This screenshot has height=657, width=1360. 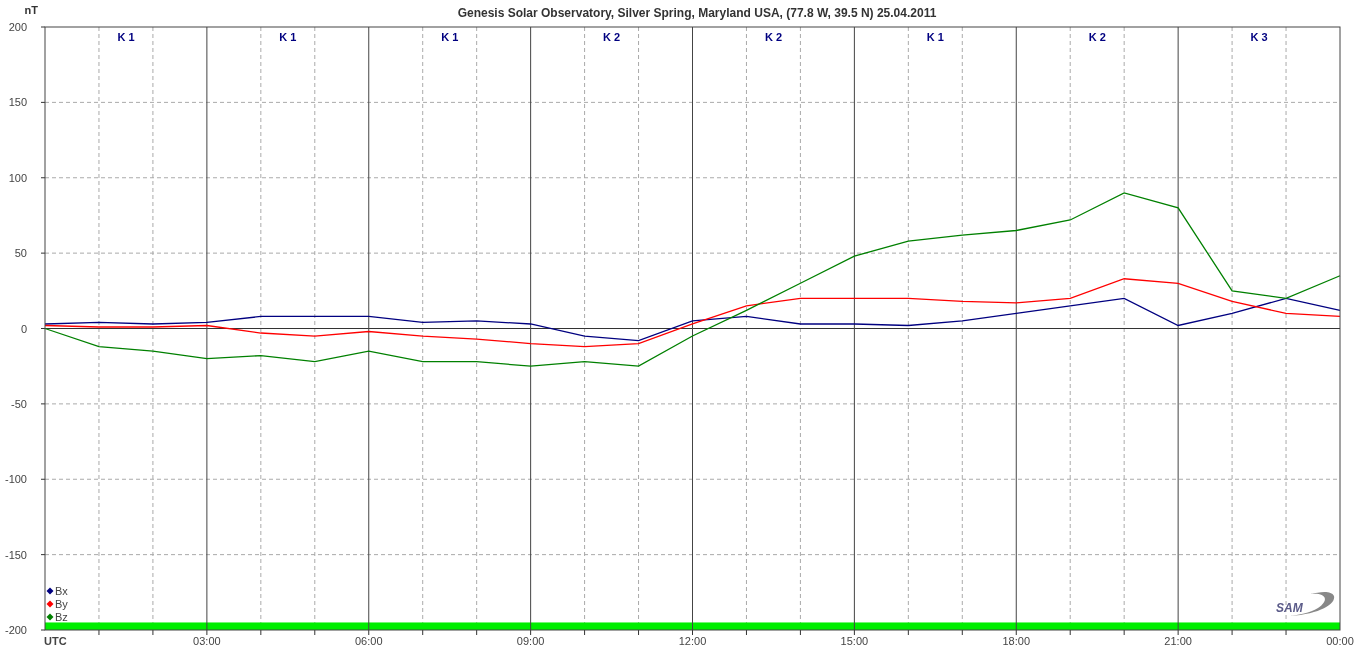 I want to click on legend-label: Bz, so click(x=61, y=617).